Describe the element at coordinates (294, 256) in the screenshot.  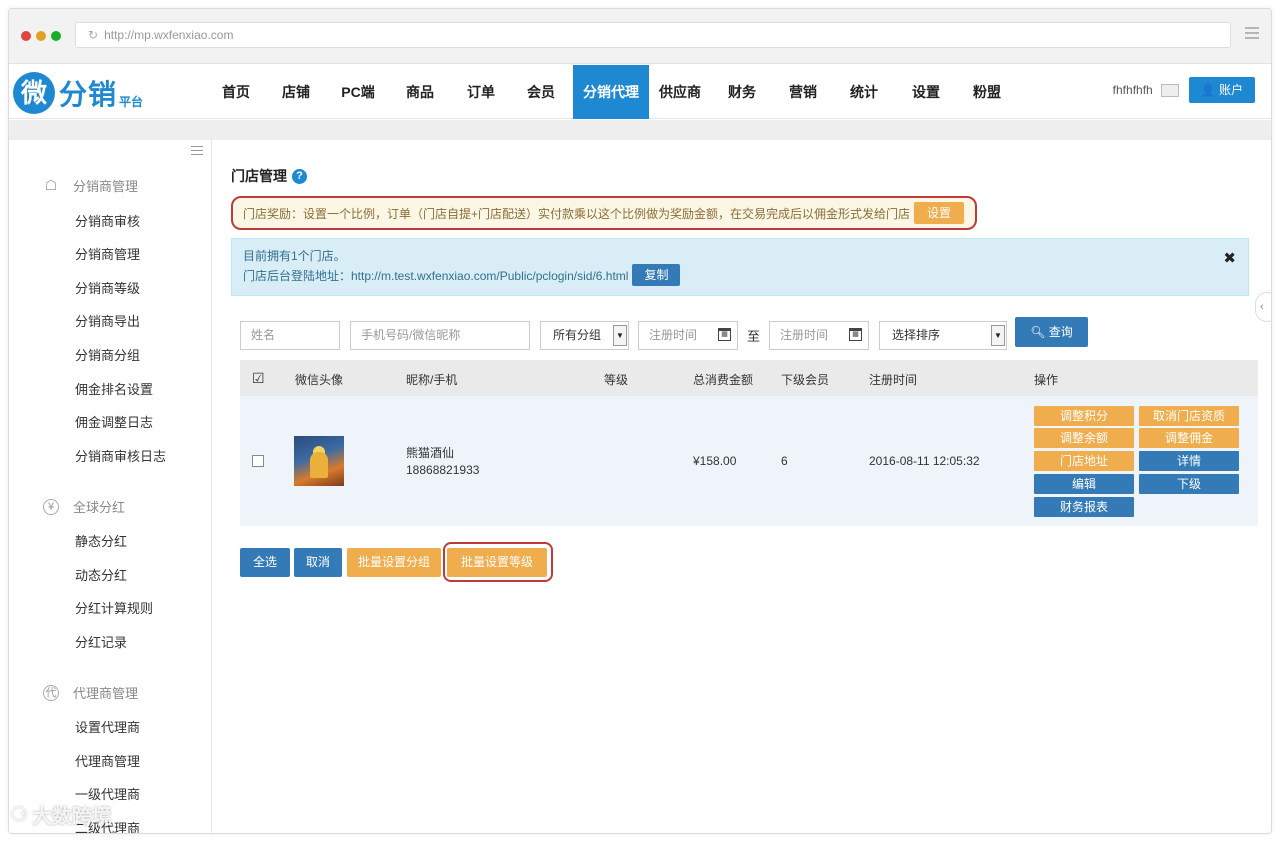
I see `store-count-text: 目前拥有1个门店。` at that location.